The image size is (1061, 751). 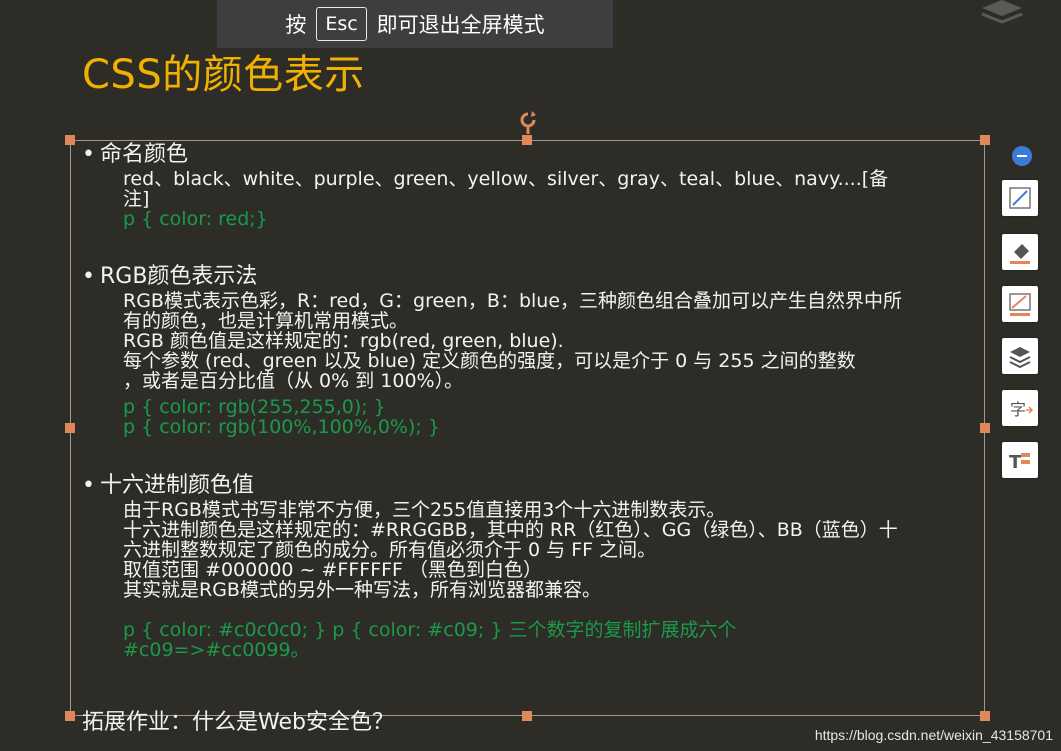 I want to click on fill-icon, so click(x=1020, y=252).